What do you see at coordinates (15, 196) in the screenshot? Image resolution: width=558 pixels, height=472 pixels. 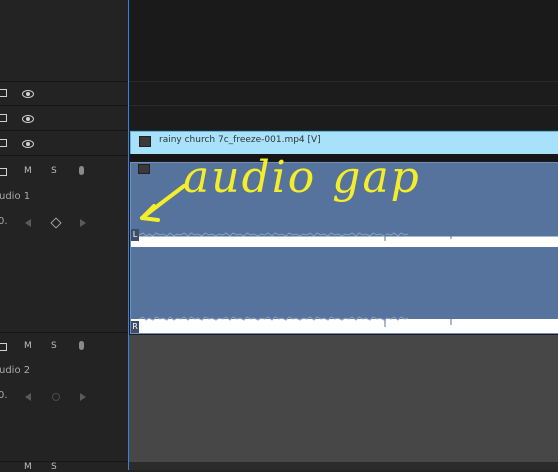 I see `track-name-a1: udio 1` at bounding box center [15, 196].